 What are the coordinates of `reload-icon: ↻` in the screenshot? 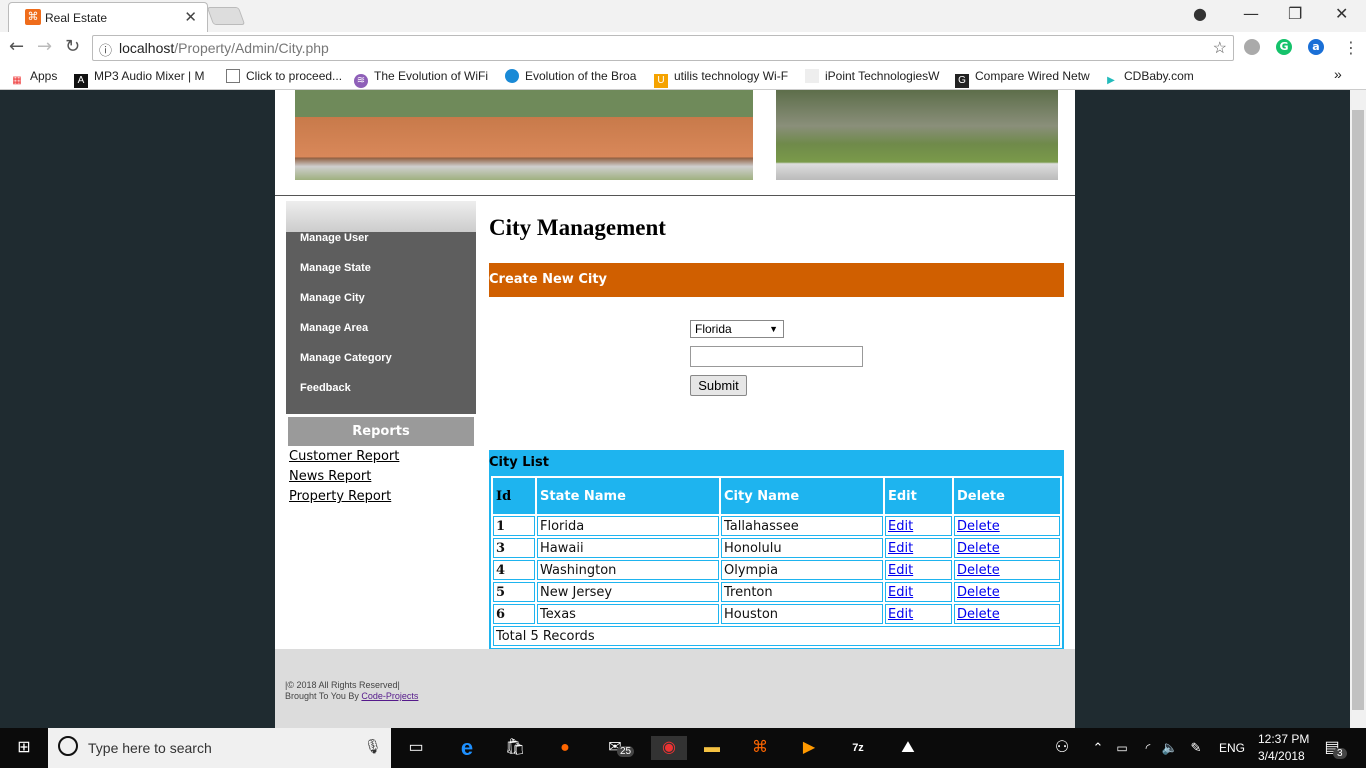 It's located at (72, 46).